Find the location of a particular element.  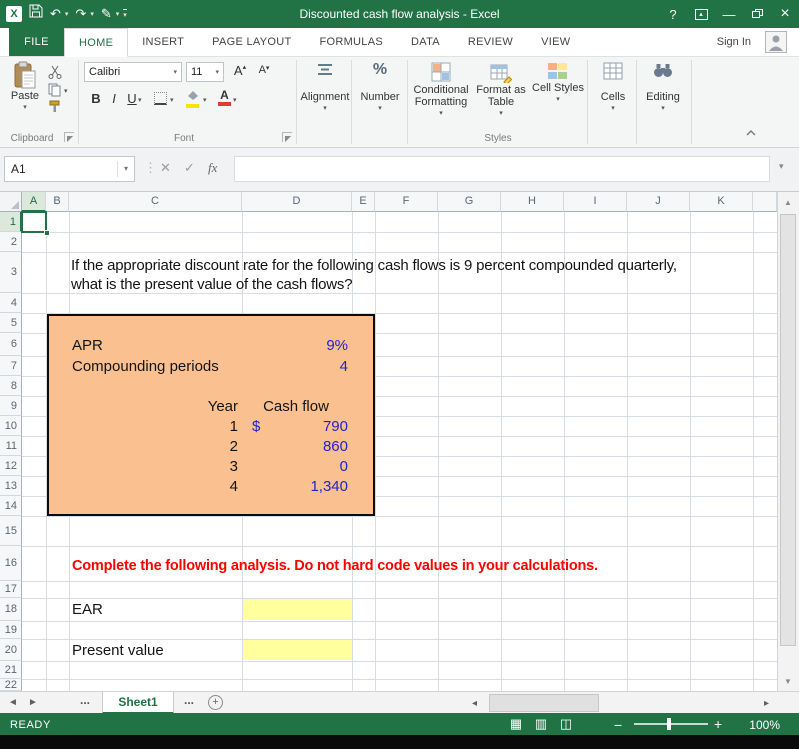

row-header-1: 1 is located at coordinates (11, 222).